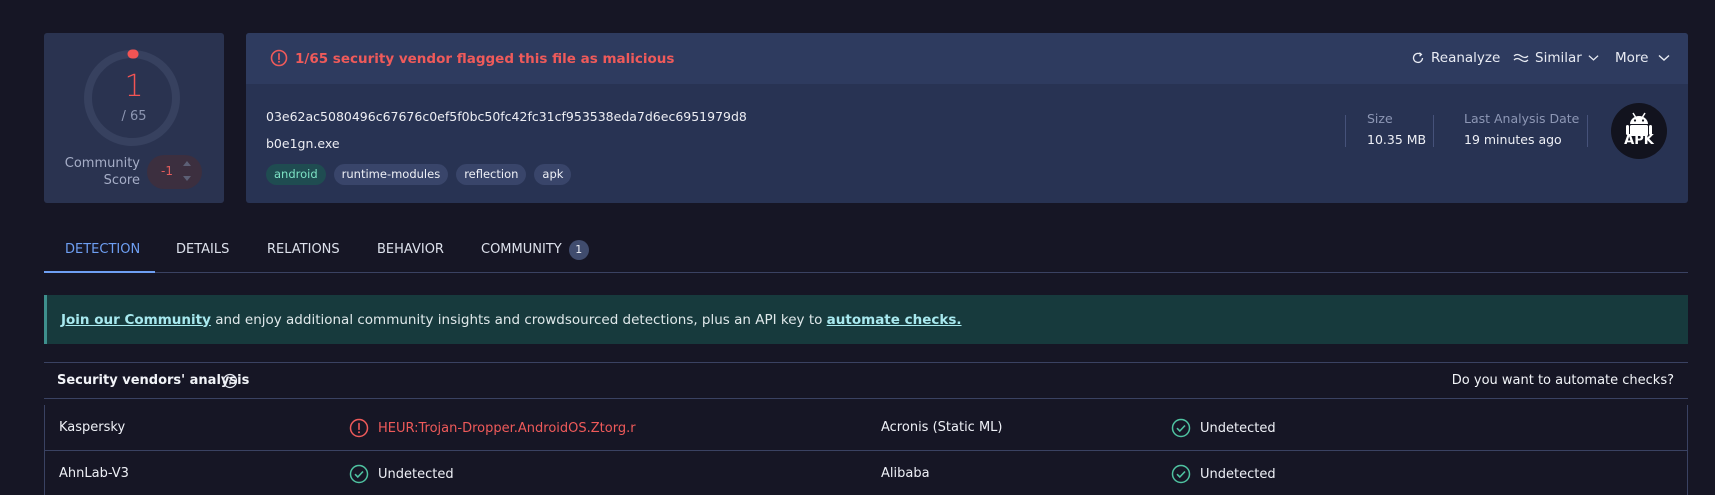 Image resolution: width=1715 pixels, height=495 pixels. Describe the element at coordinates (1418, 58) in the screenshot. I see `refresh-icon` at that location.